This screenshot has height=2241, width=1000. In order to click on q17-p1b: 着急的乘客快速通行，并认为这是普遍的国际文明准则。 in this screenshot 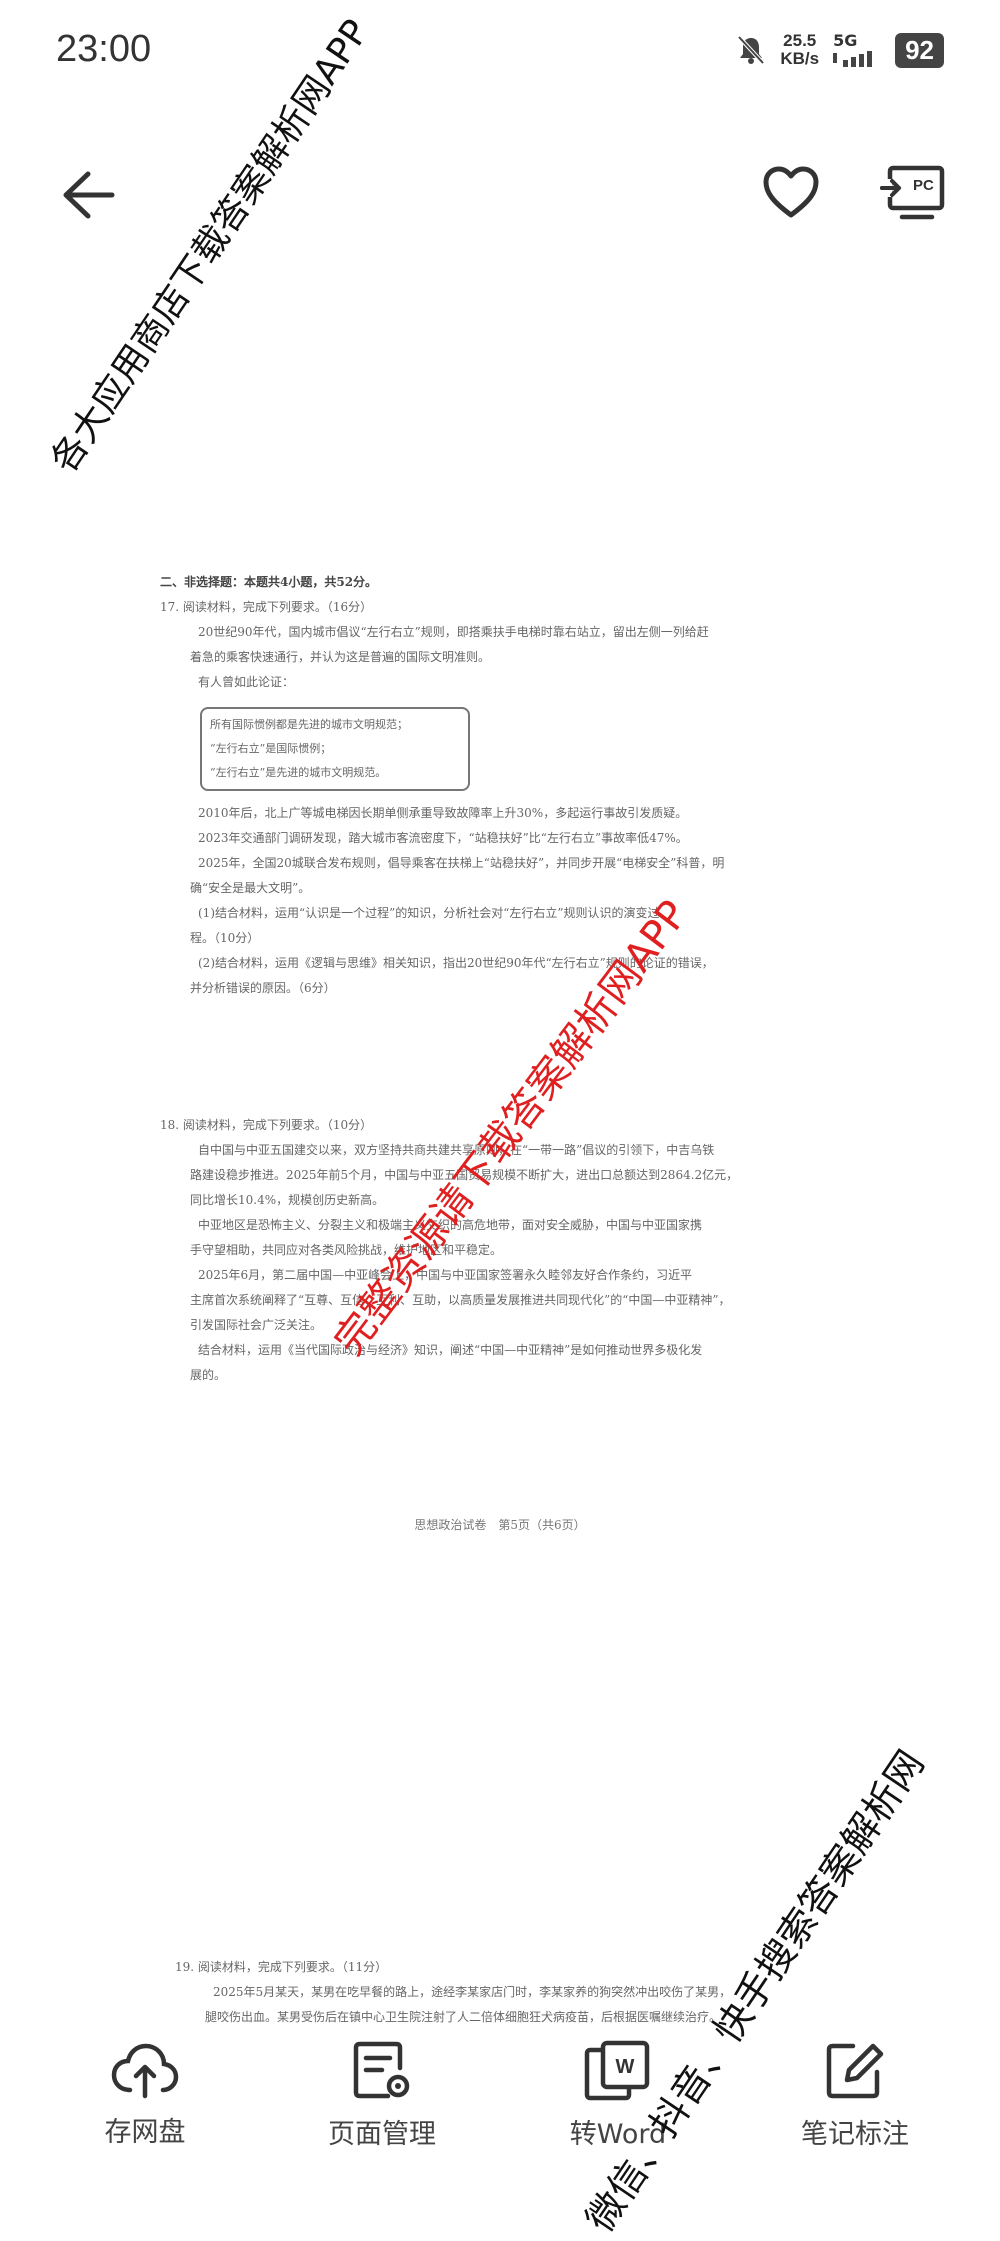, I will do `click(340, 657)`.